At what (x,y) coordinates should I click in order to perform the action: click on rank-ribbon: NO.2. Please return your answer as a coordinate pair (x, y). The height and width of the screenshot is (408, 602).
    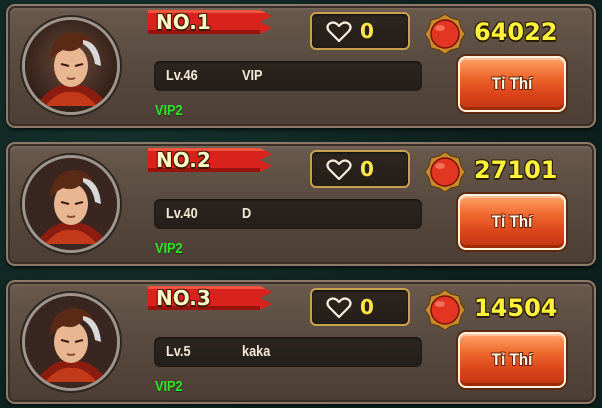
    Looking at the image, I should click on (211, 160).